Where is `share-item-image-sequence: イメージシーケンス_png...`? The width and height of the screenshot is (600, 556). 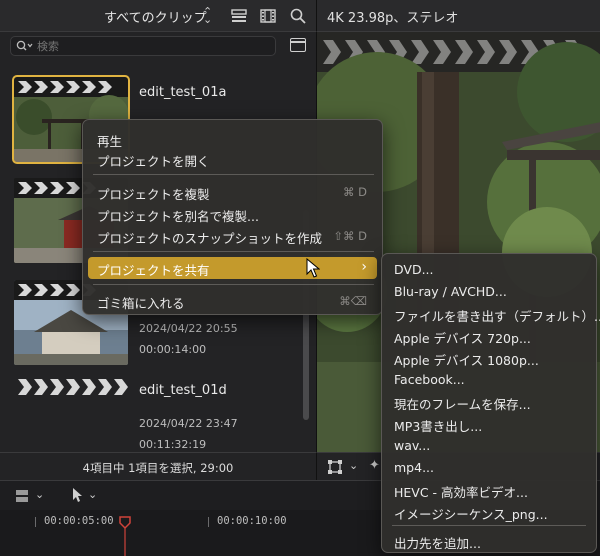
share-item-image-sequence: イメージシーケンス_png... is located at coordinates (471, 513).